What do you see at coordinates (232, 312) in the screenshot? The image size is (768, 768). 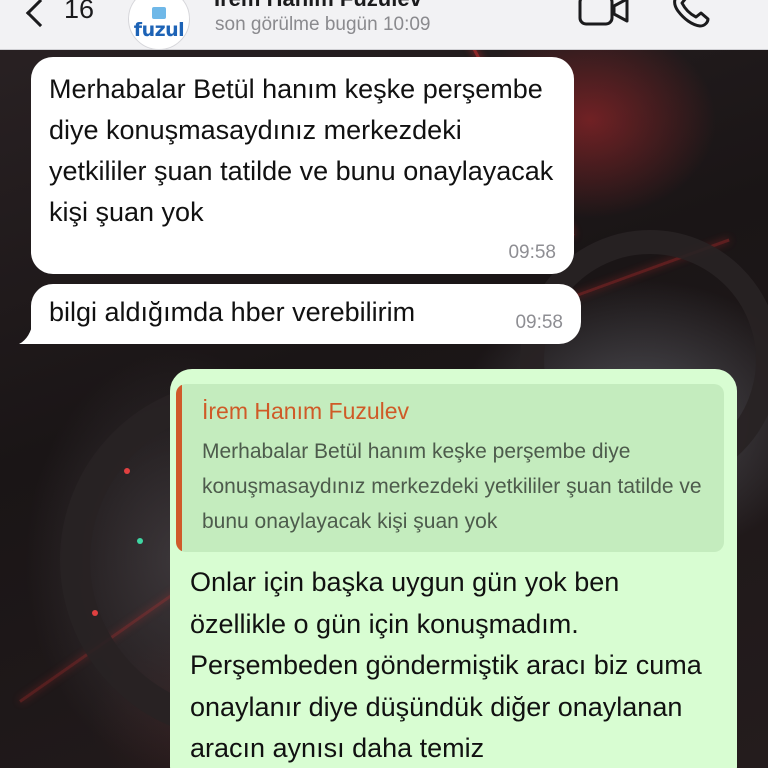 I see `message-text: bilgi aldığımda hber verebilirim` at bounding box center [232, 312].